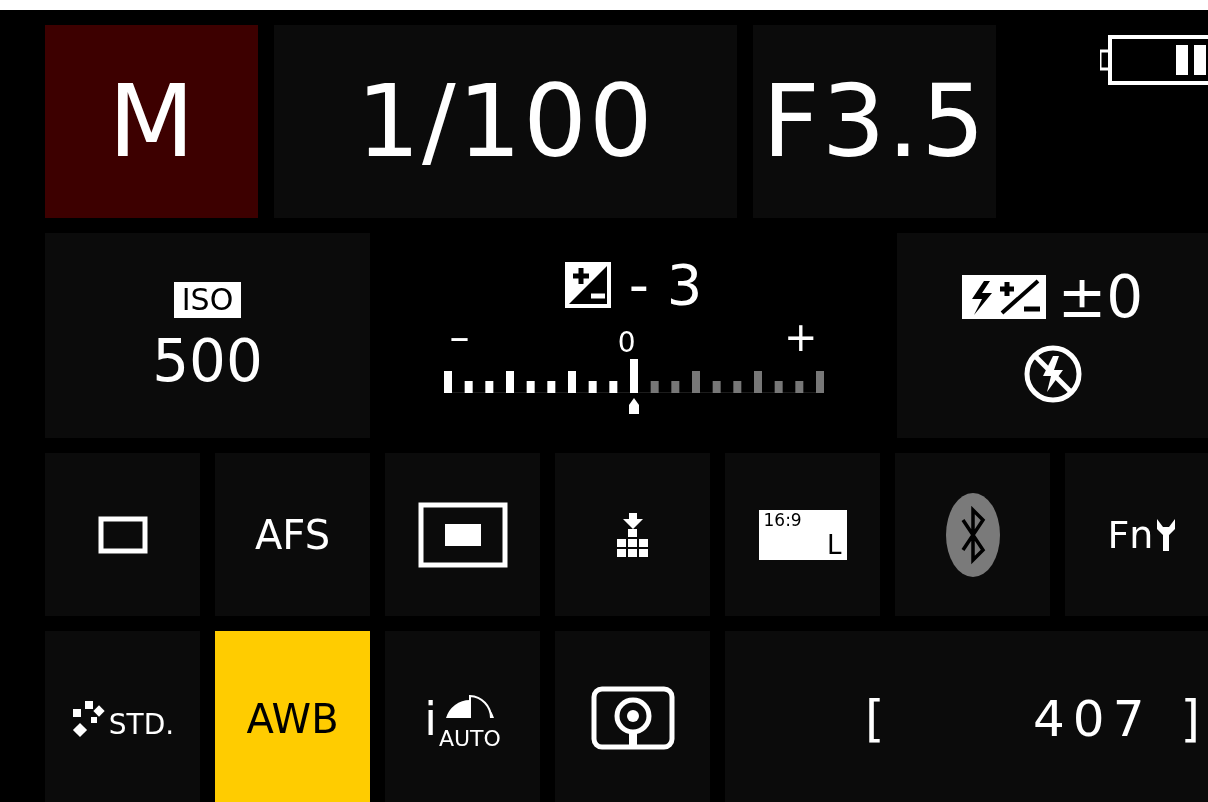 This screenshot has width=1208, height=802. What do you see at coordinates (207, 299) in the screenshot?
I see `iso-label: ISO` at bounding box center [207, 299].